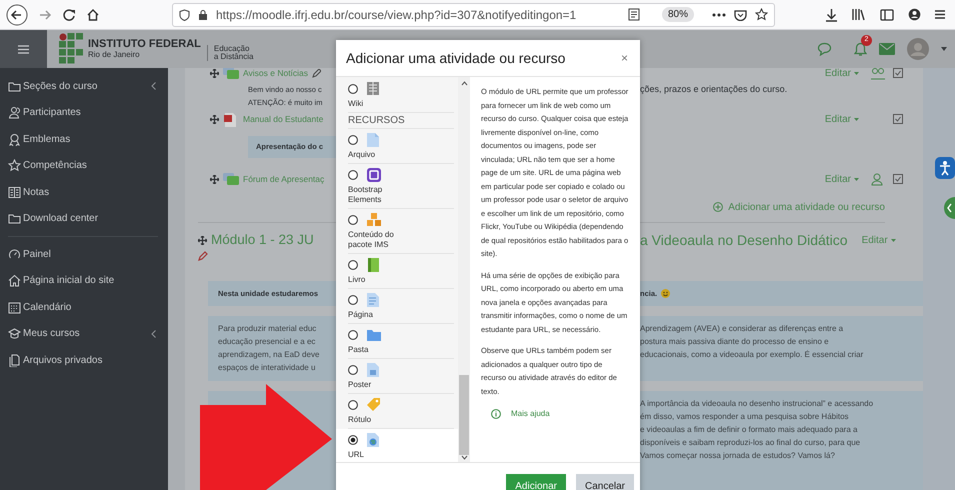  I want to click on sidebar-item: Meus cursos, so click(88, 333).